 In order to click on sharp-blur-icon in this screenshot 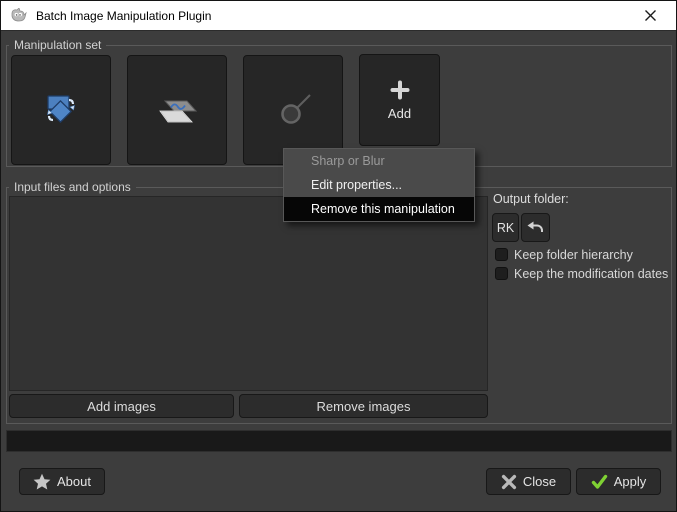, I will do `click(296, 109)`.